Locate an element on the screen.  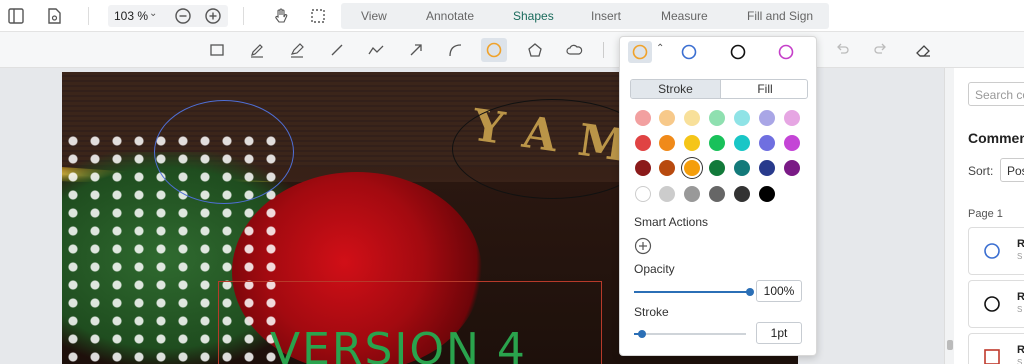
tab-insert: Insert is located at coordinates (606, 16).